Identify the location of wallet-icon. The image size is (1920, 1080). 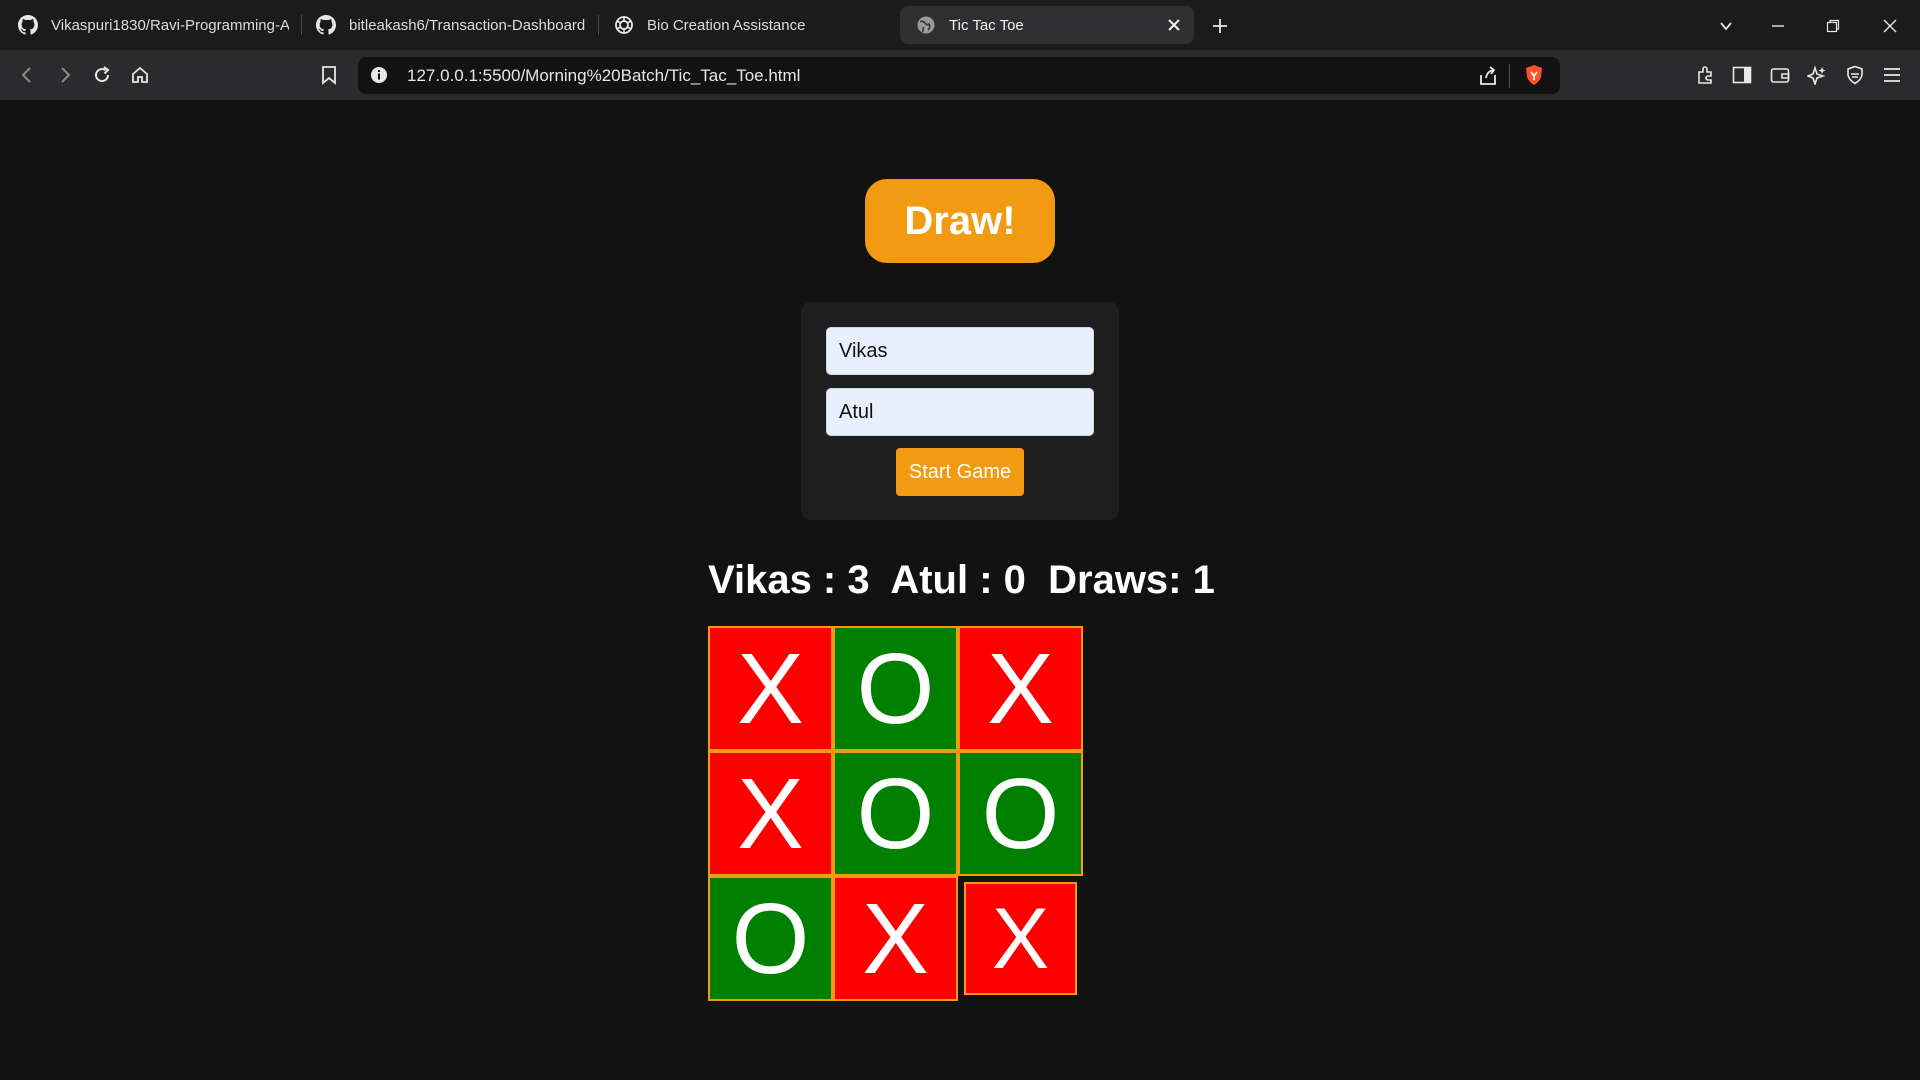
(1780, 75).